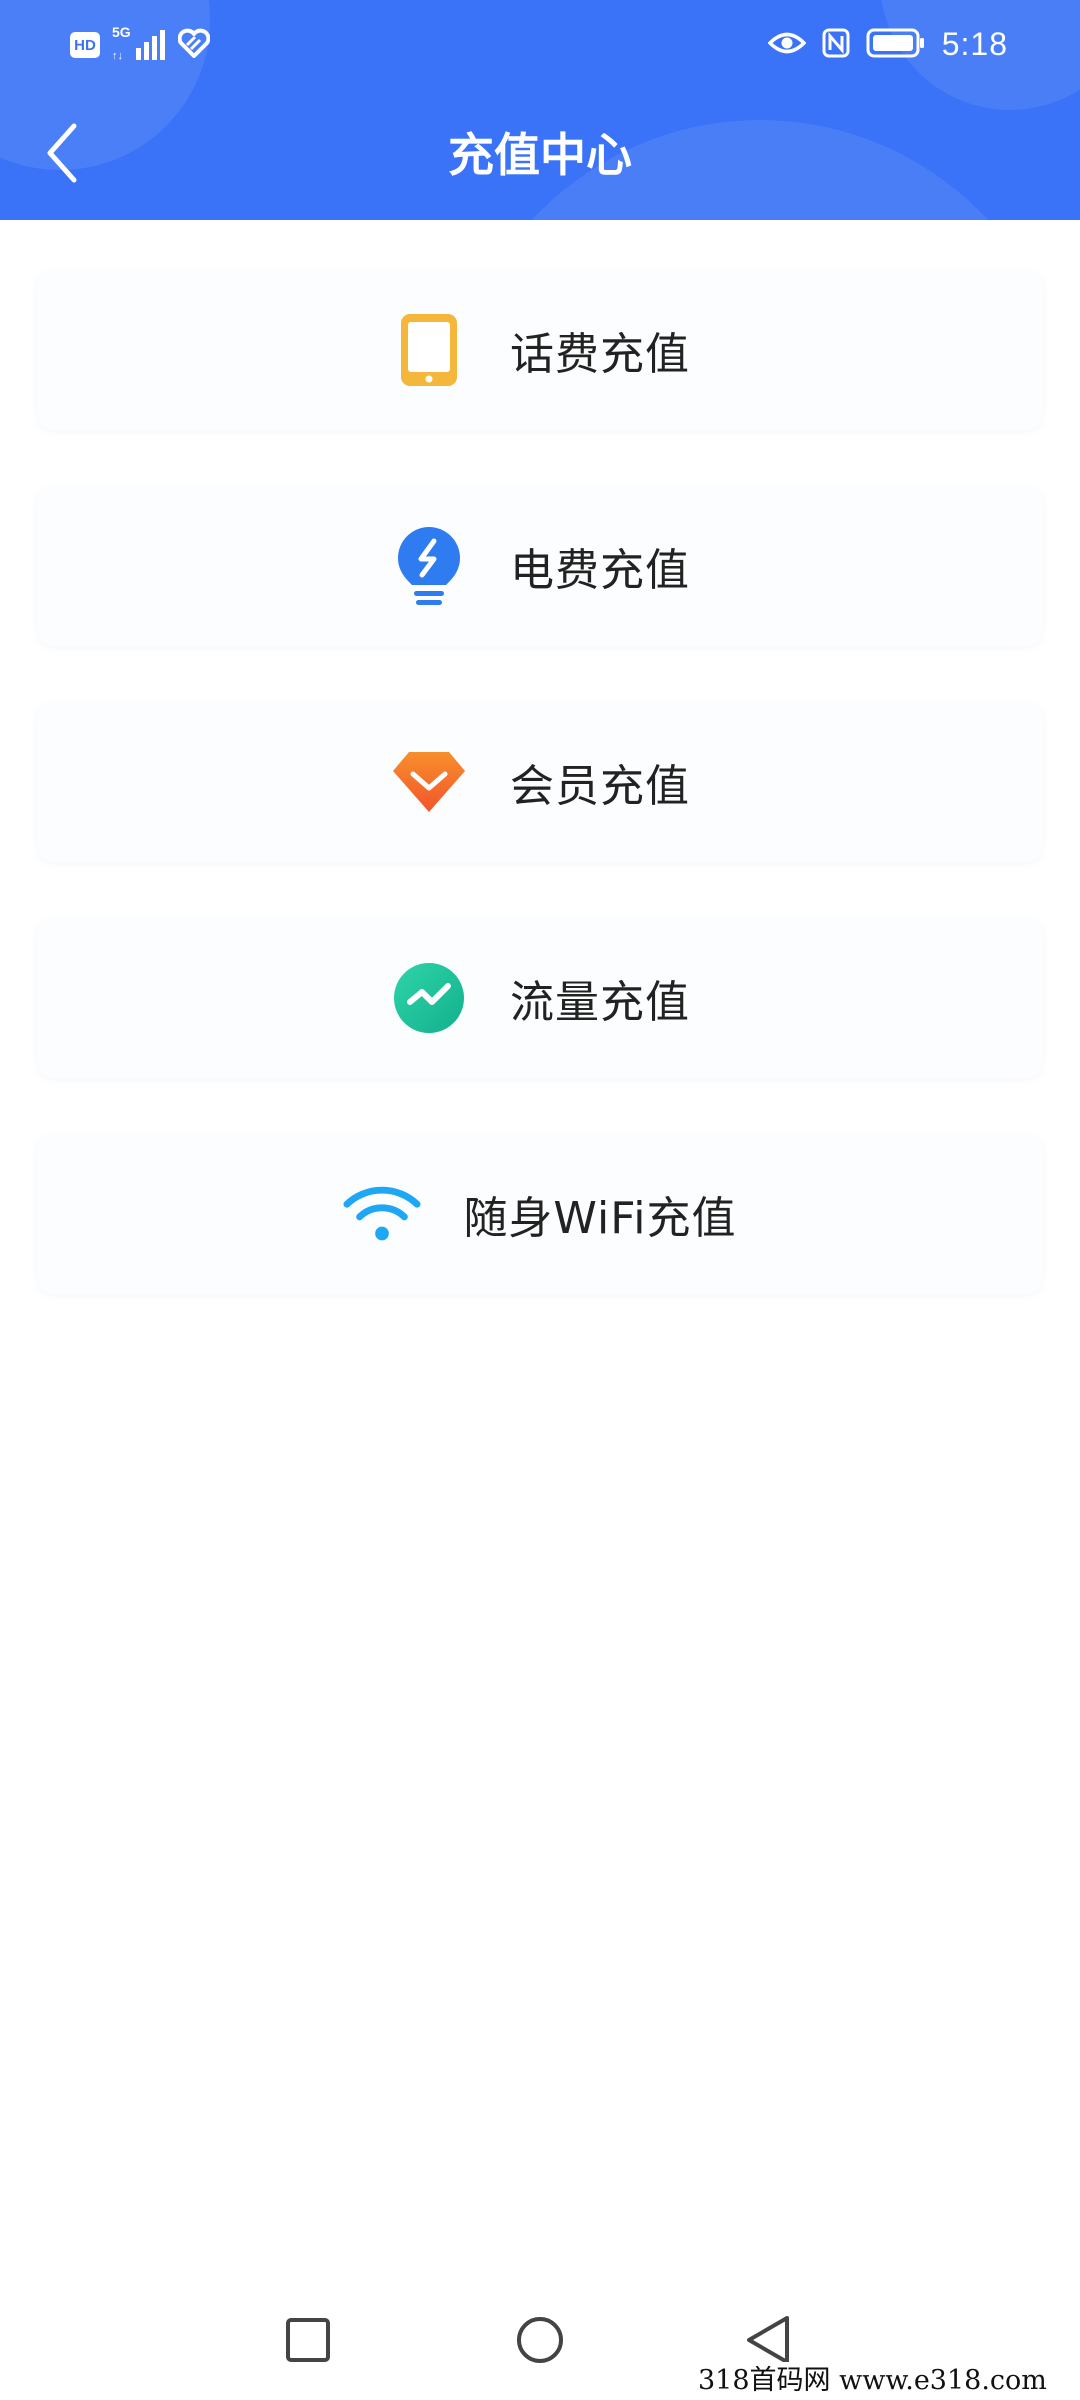 This screenshot has height=2400, width=1080. I want to click on signal-icon: 5G ↑↓, so click(139, 43).